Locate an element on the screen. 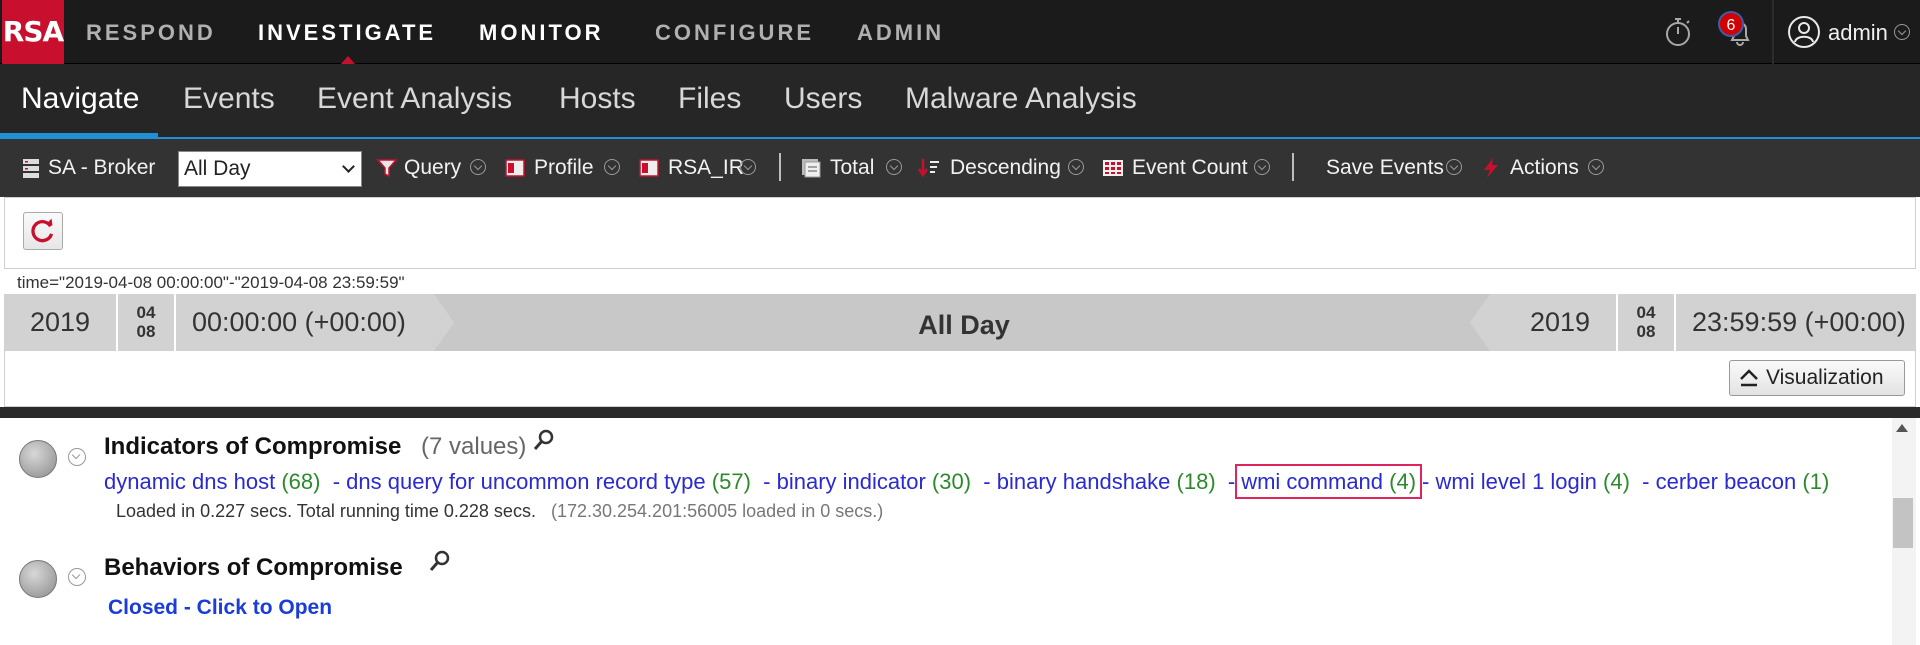 The image size is (1920, 645). event-count-chevron-icon is located at coordinates (1262, 167).